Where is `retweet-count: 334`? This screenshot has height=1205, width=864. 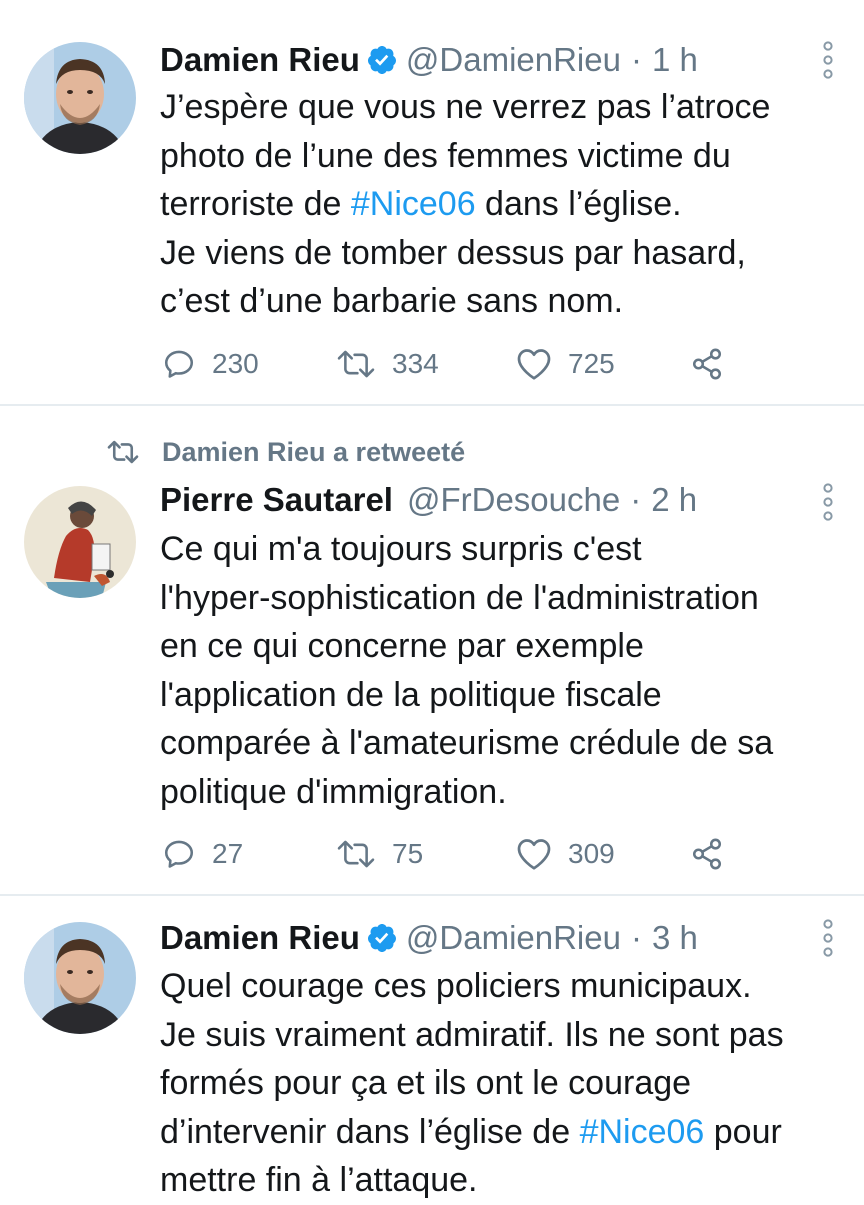
retweet-count: 334 is located at coordinates (415, 363).